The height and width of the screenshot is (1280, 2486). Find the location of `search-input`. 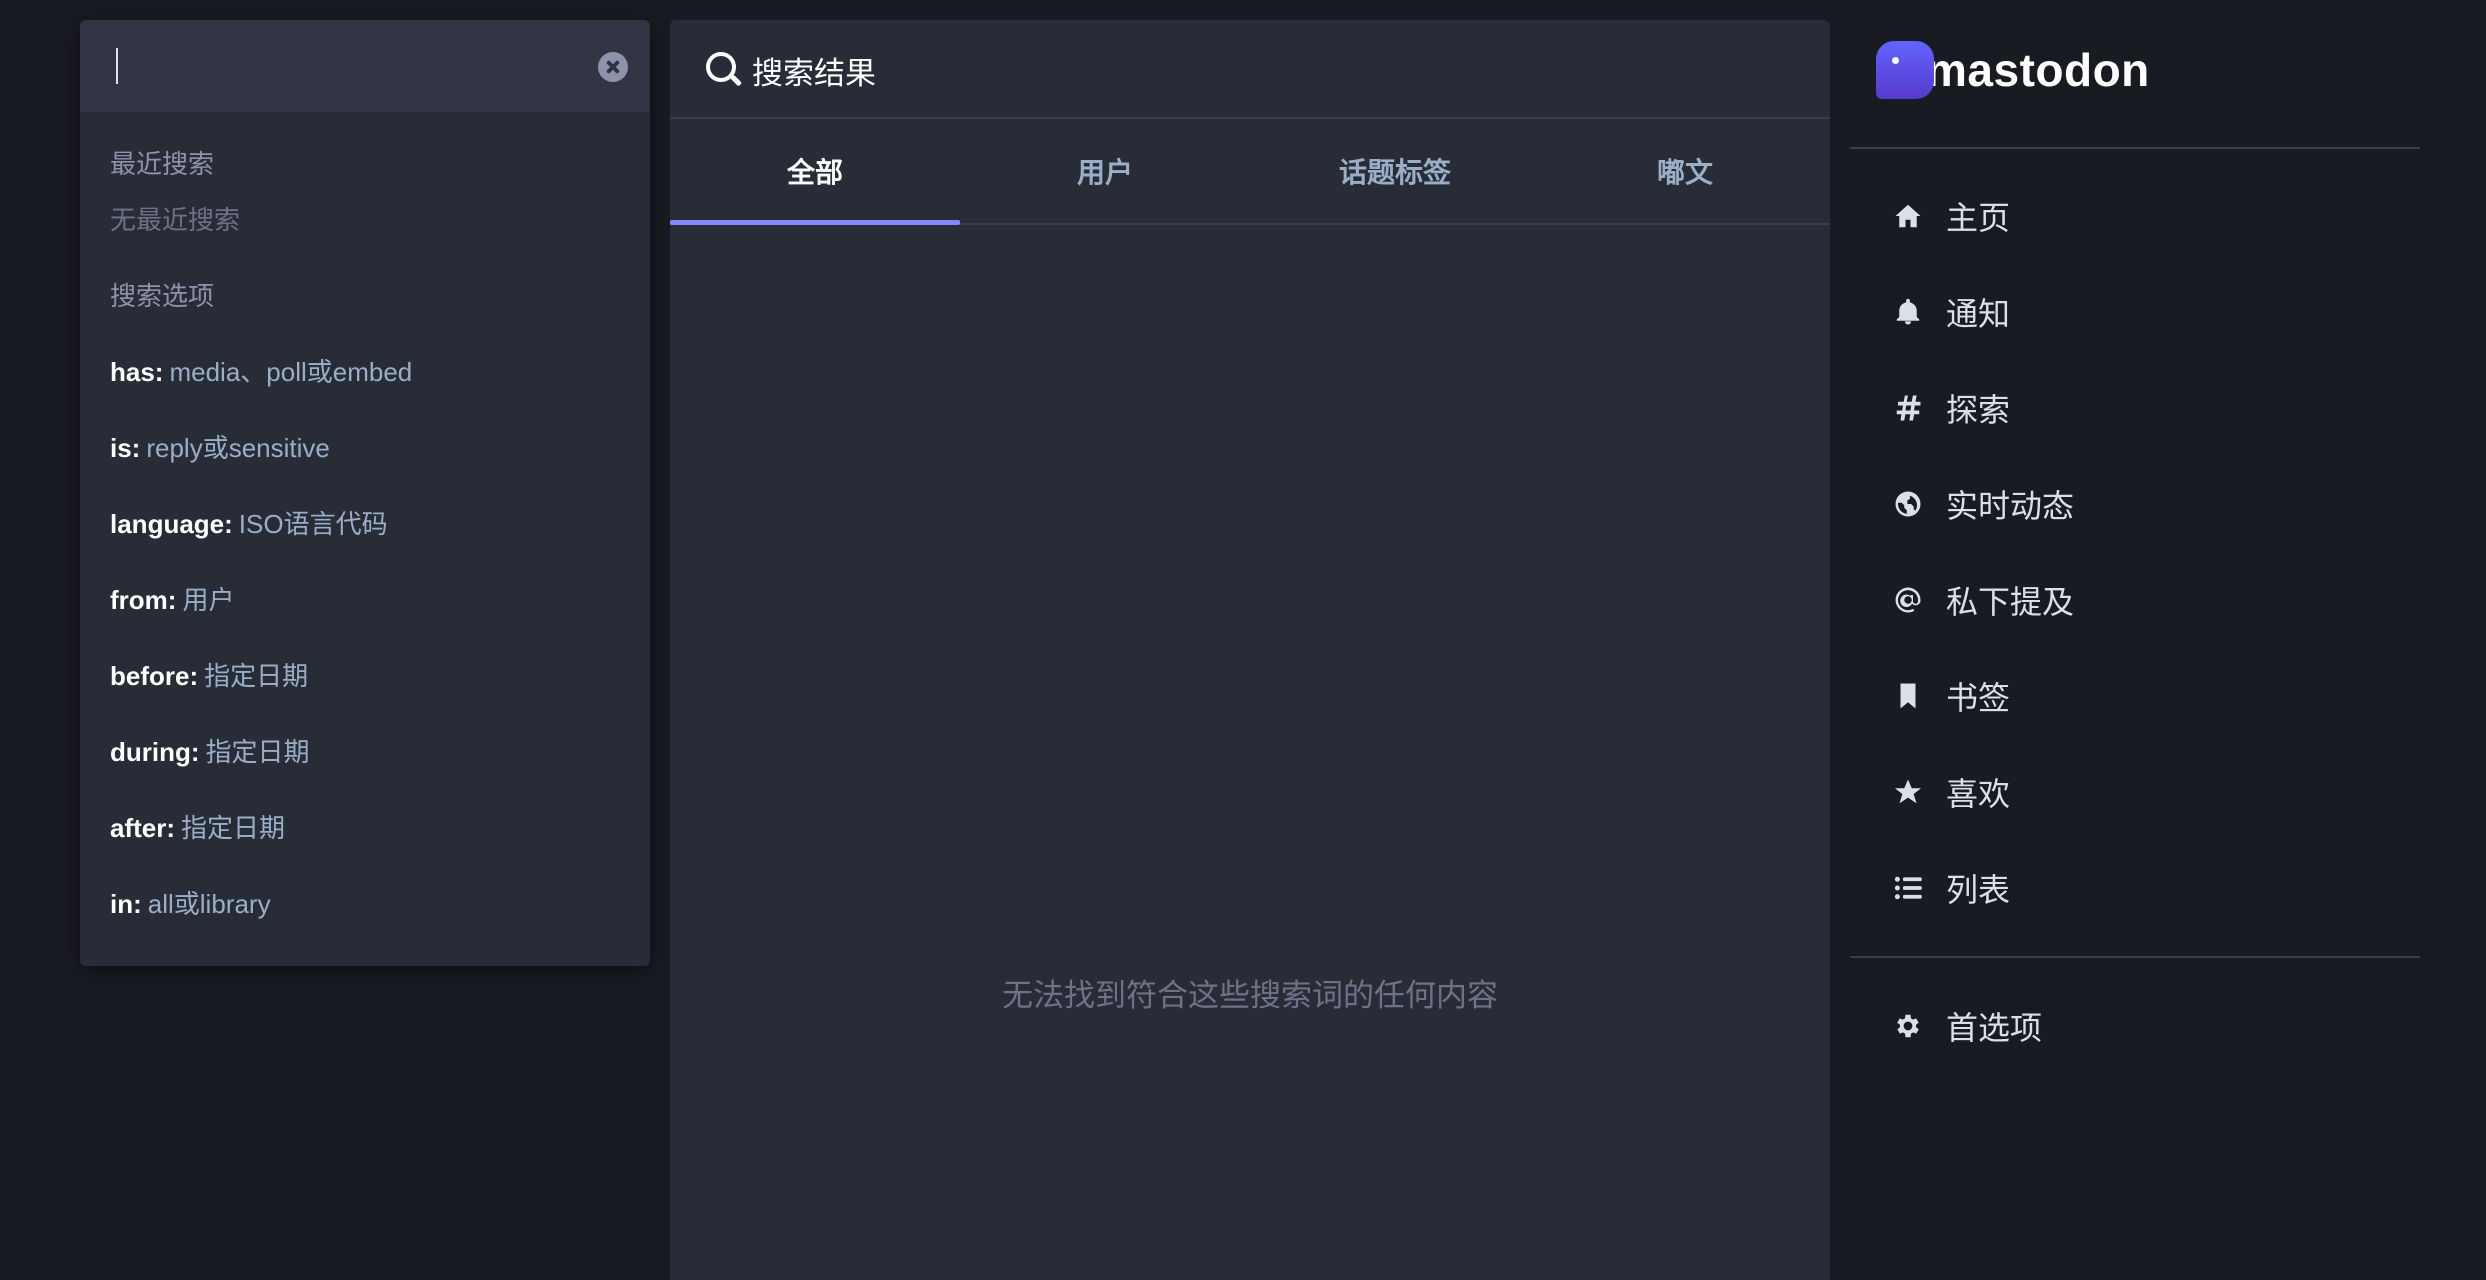

search-input is located at coordinates (342, 67).